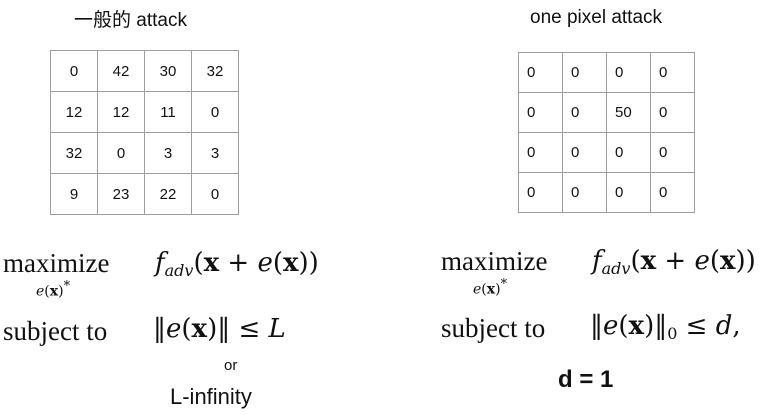  What do you see at coordinates (490, 287) in the screenshot?
I see `right-maximize-subscript: e(x)*` at bounding box center [490, 287].